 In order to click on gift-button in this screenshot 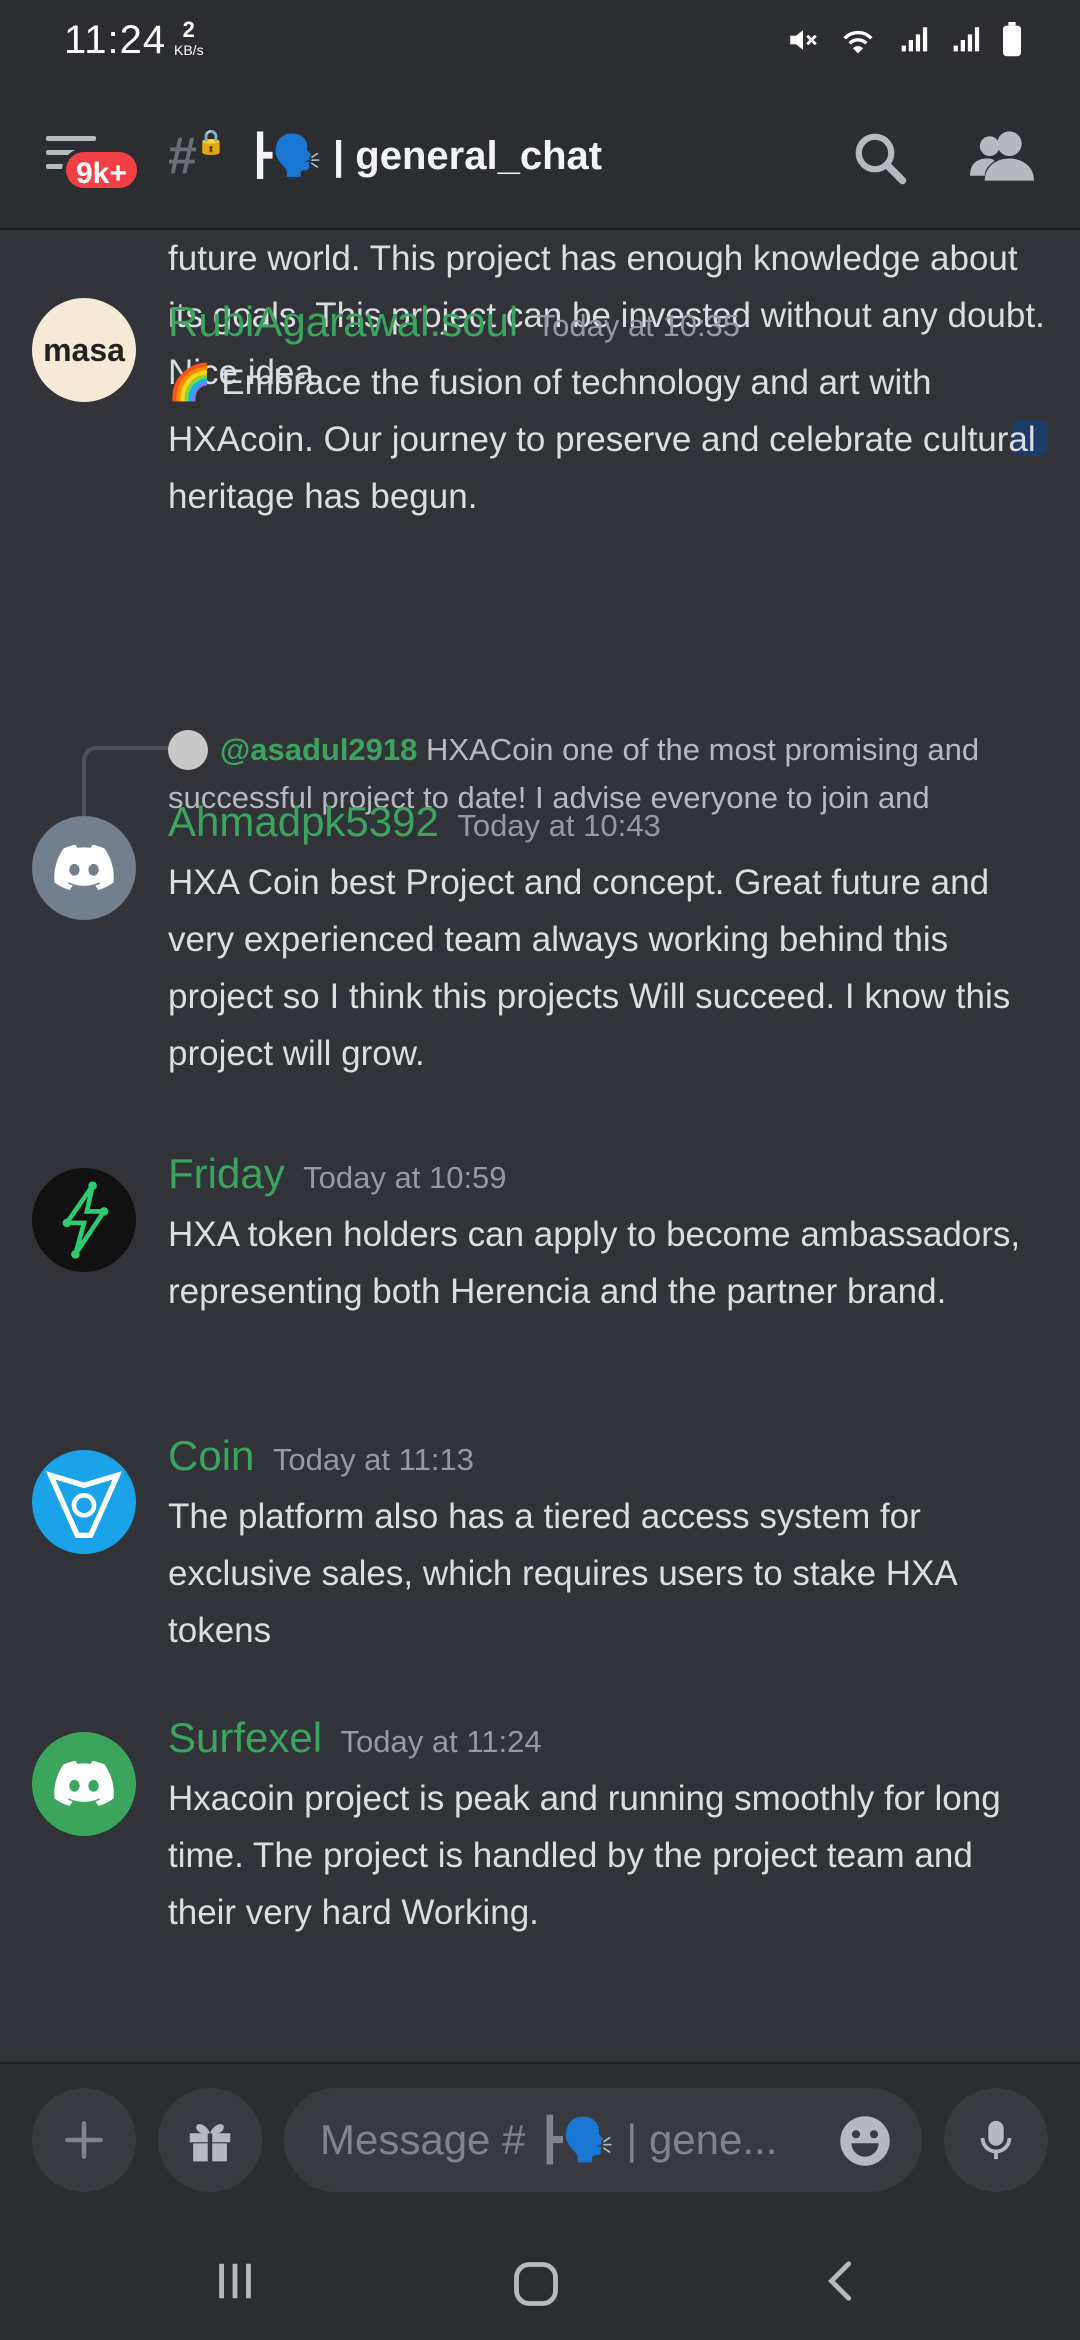, I will do `click(210, 2140)`.